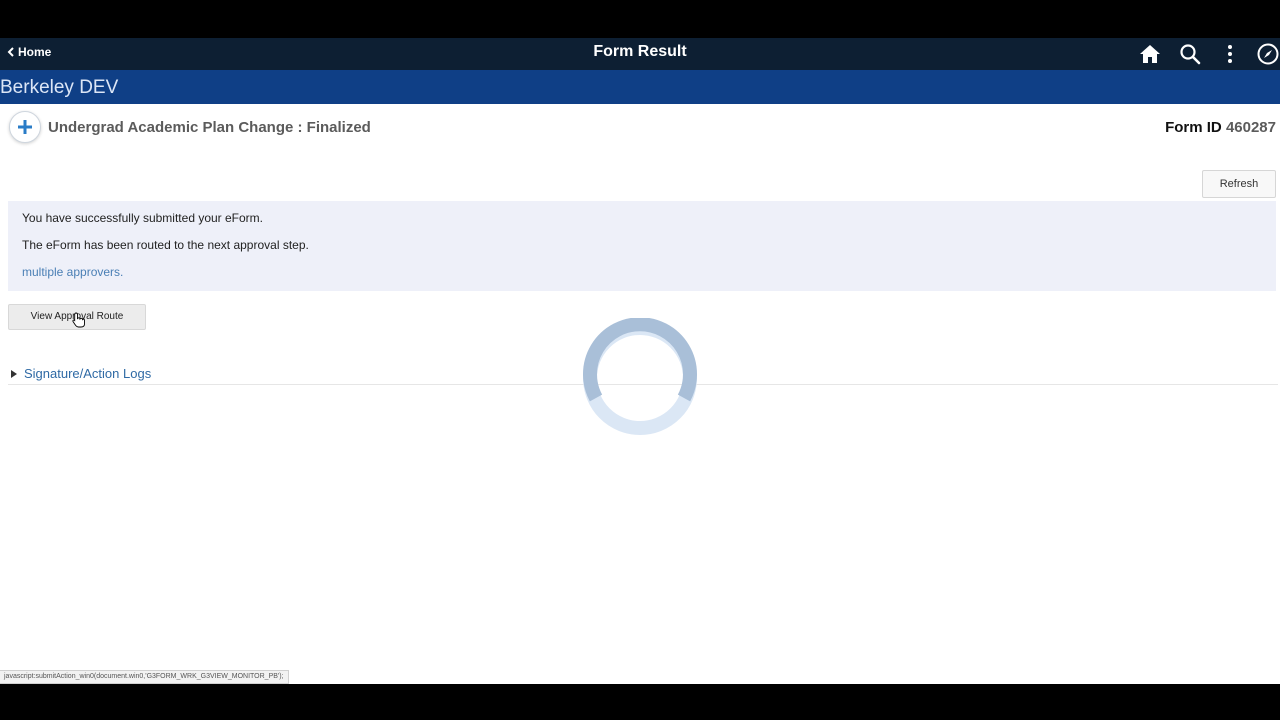 The image size is (1280, 720). I want to click on top-navigation-bar: Home Form Result, so click(640, 54).